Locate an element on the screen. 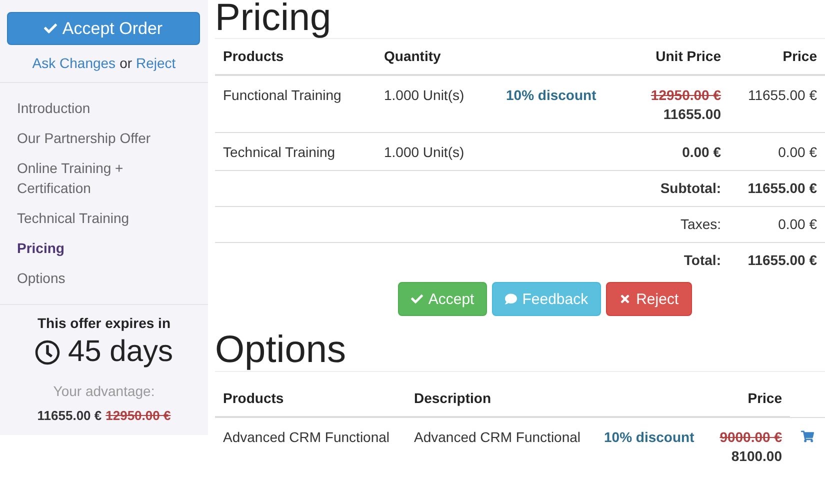 This screenshot has height=483, width=825. total-label: Total: is located at coordinates (702, 260).